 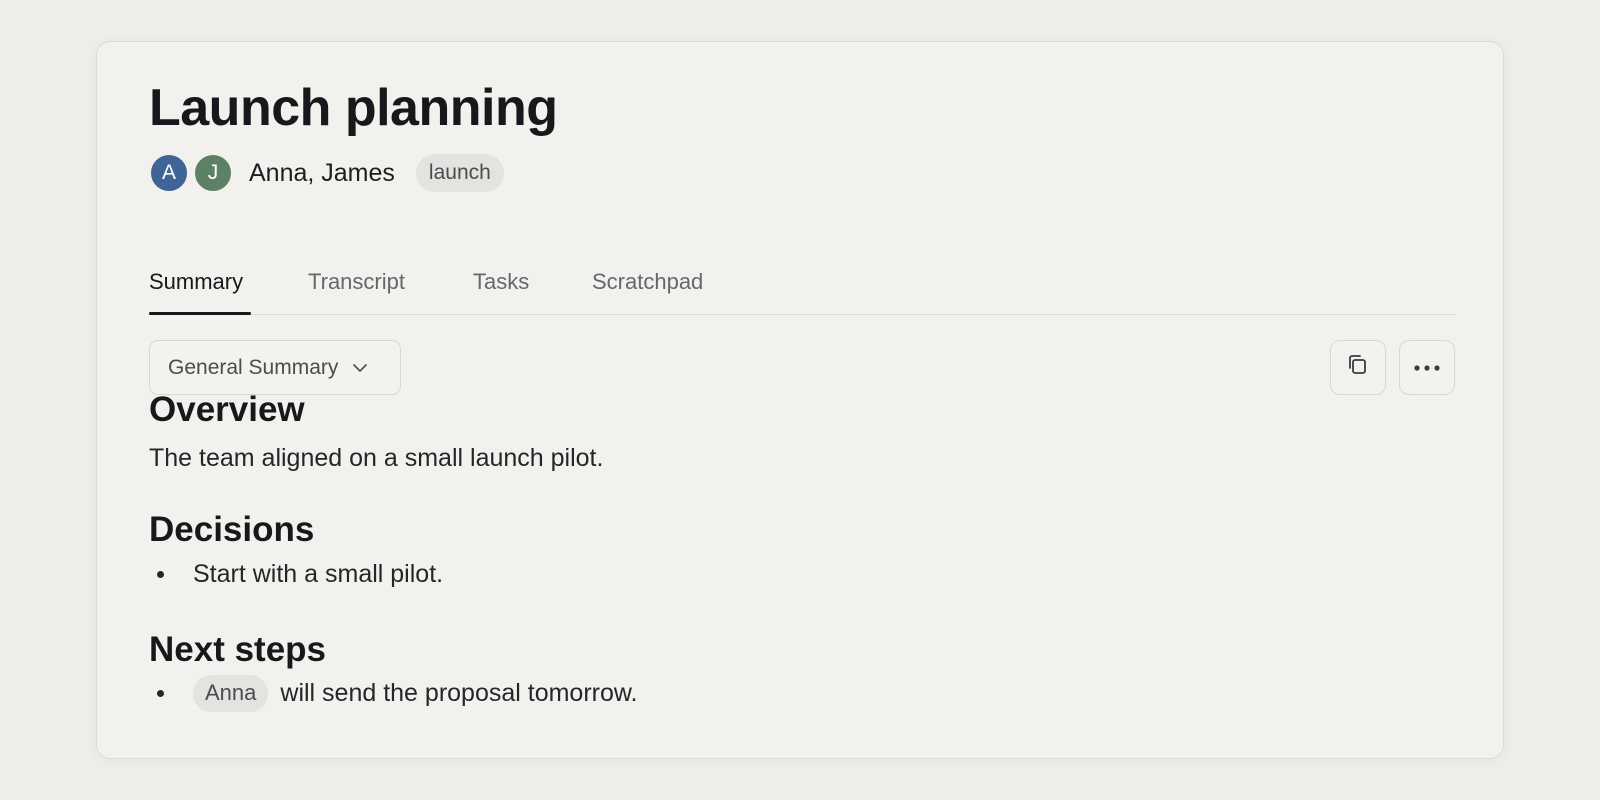 What do you see at coordinates (231, 693) in the screenshot?
I see `mention-chip: Anna` at bounding box center [231, 693].